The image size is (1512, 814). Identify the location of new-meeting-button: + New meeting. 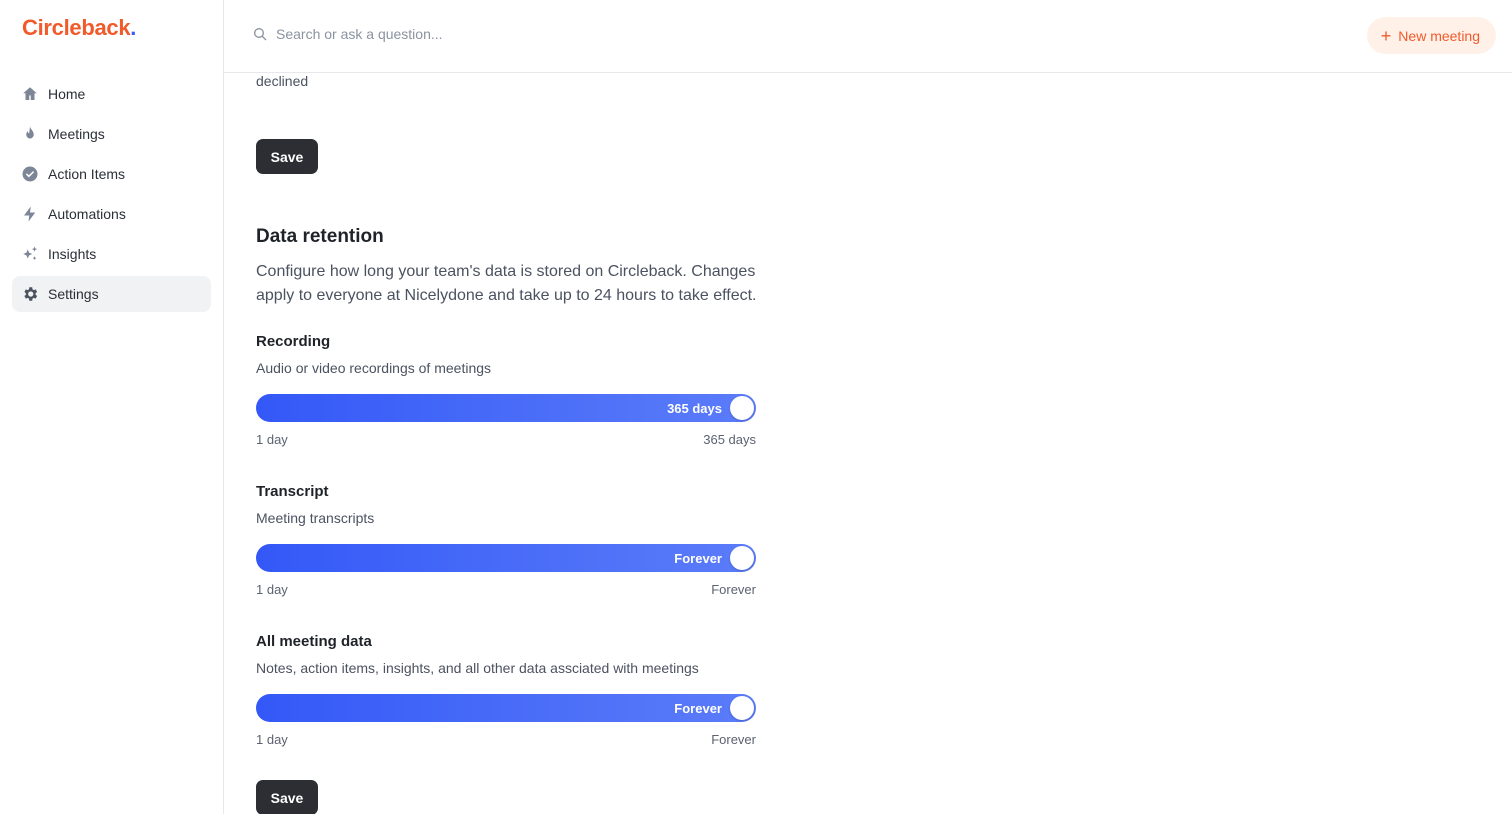
(1431, 35).